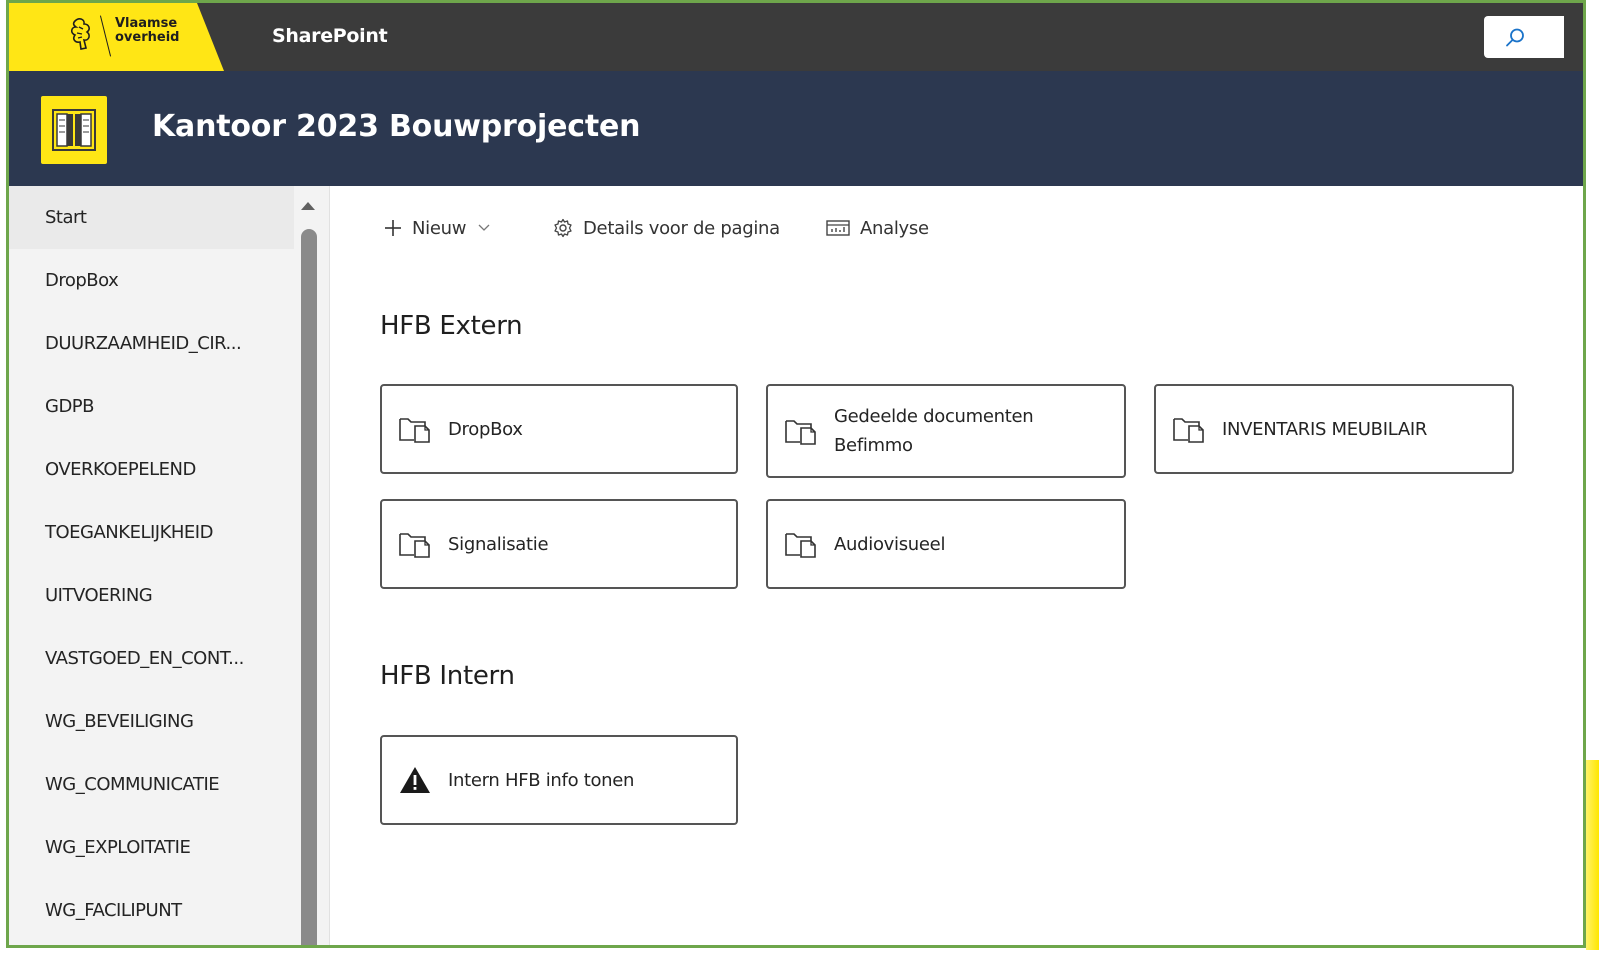  Describe the element at coordinates (873, 445) in the screenshot. I see `tile-label-line-2: Befimmo` at that location.